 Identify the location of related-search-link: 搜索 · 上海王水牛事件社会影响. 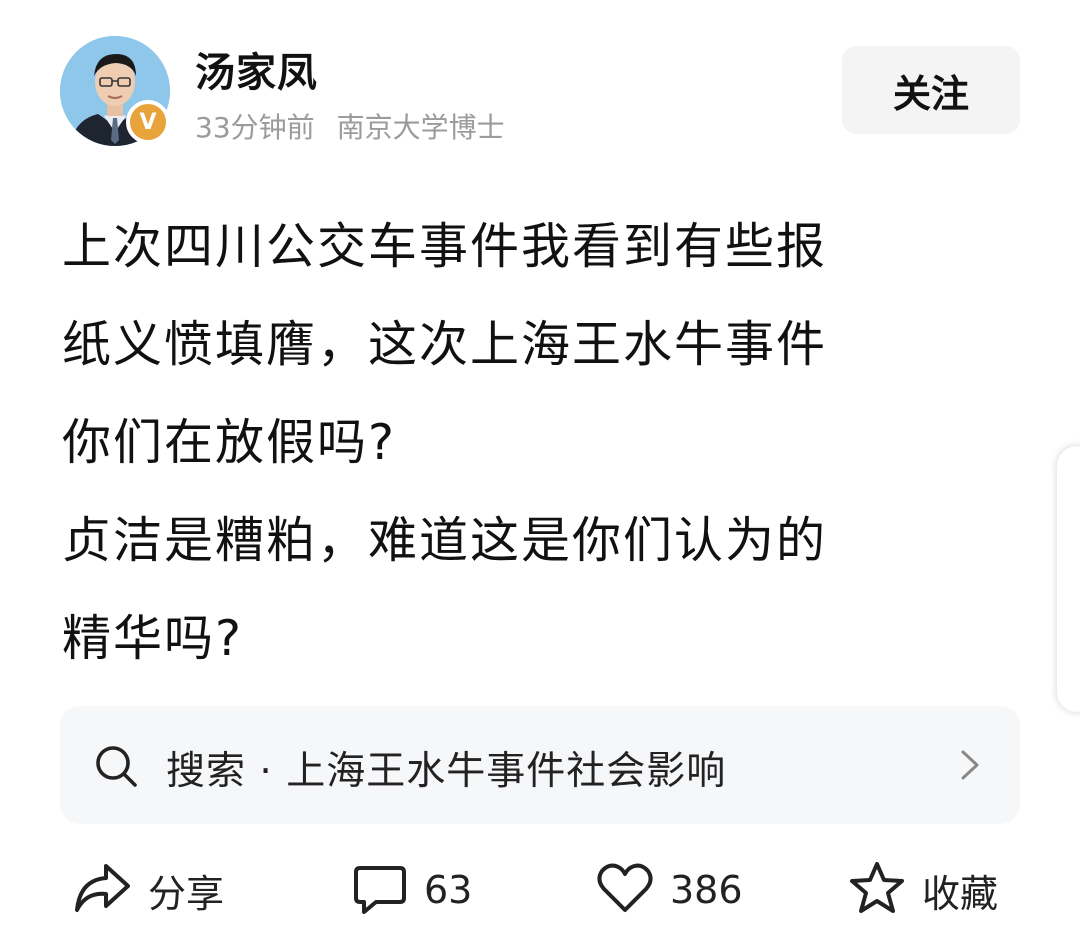
(540, 765).